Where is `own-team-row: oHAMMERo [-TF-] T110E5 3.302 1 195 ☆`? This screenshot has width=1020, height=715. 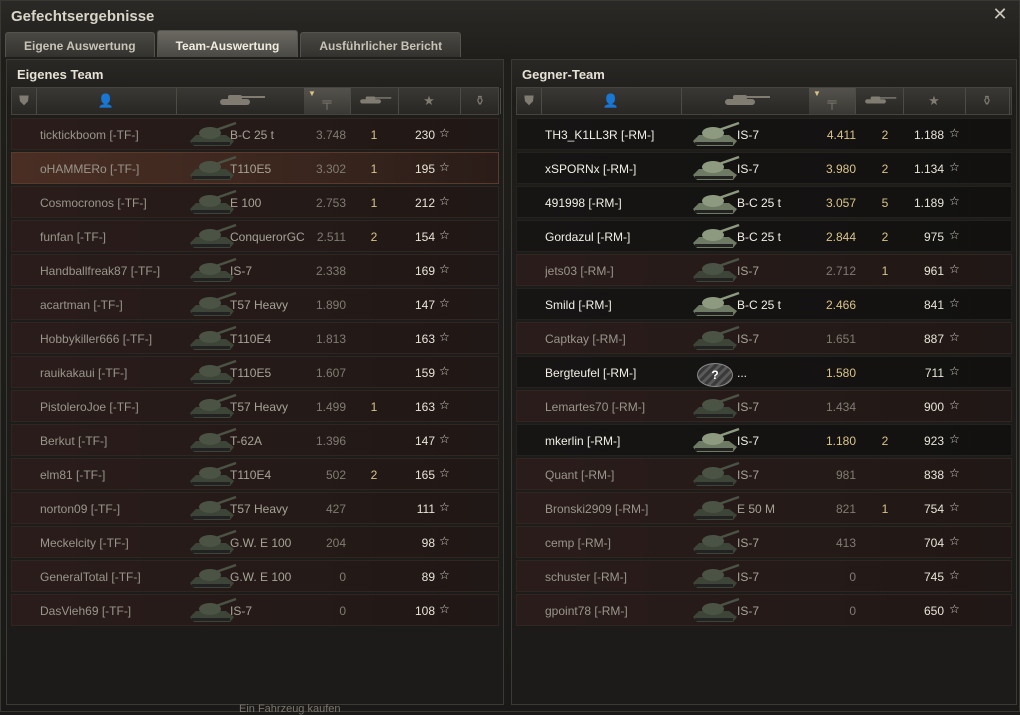 own-team-row: oHAMMERo [-TF-] T110E5 3.302 1 195 ☆ is located at coordinates (255, 168).